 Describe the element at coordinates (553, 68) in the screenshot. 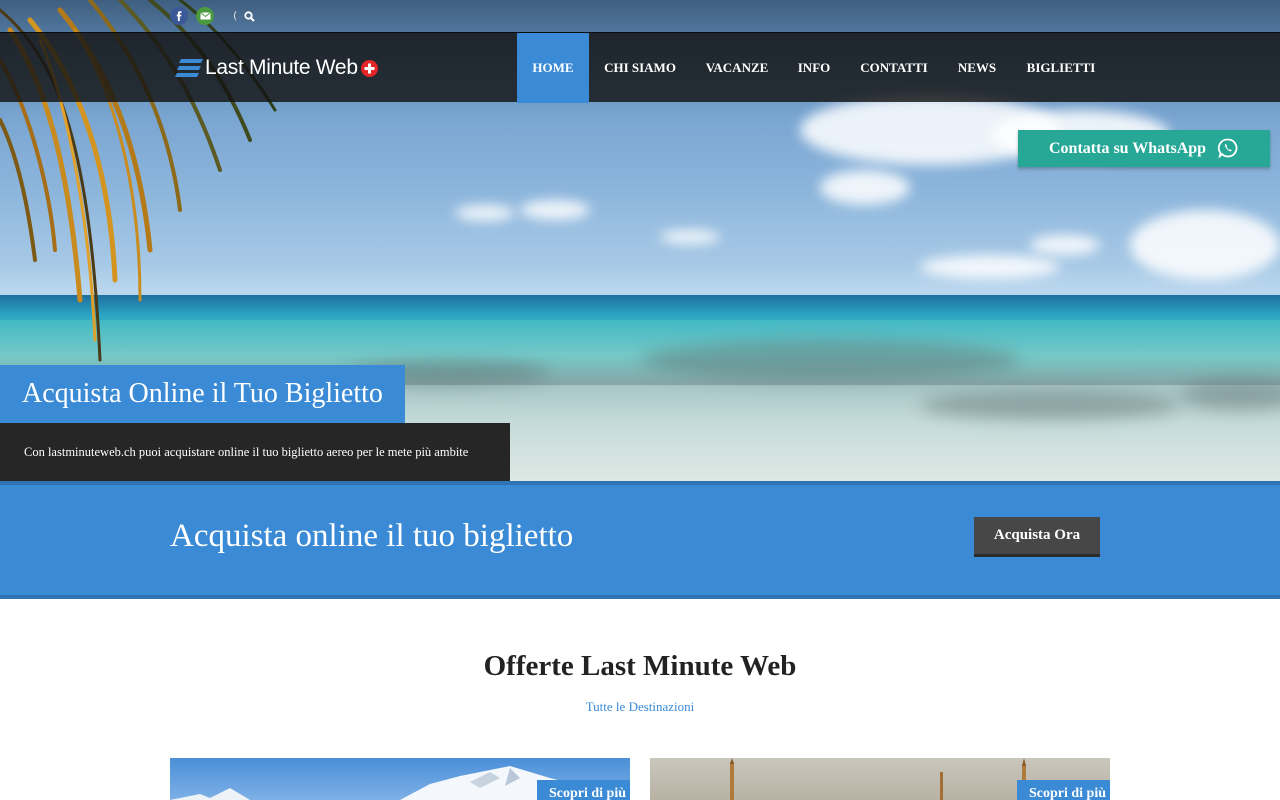

I see `nav-home: HOME` at that location.